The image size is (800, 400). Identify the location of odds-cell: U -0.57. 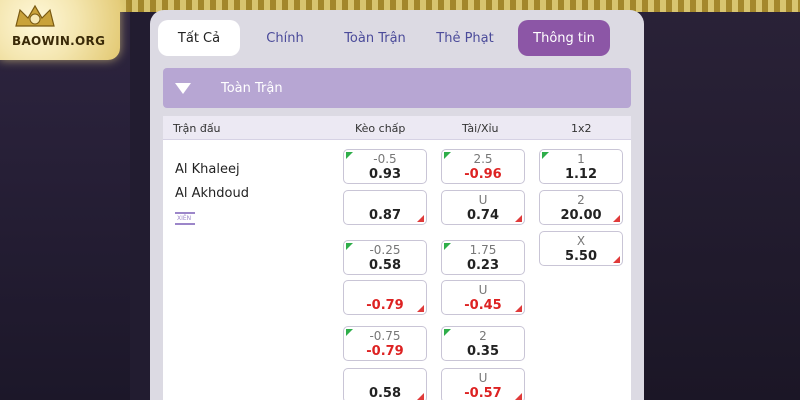
(483, 384).